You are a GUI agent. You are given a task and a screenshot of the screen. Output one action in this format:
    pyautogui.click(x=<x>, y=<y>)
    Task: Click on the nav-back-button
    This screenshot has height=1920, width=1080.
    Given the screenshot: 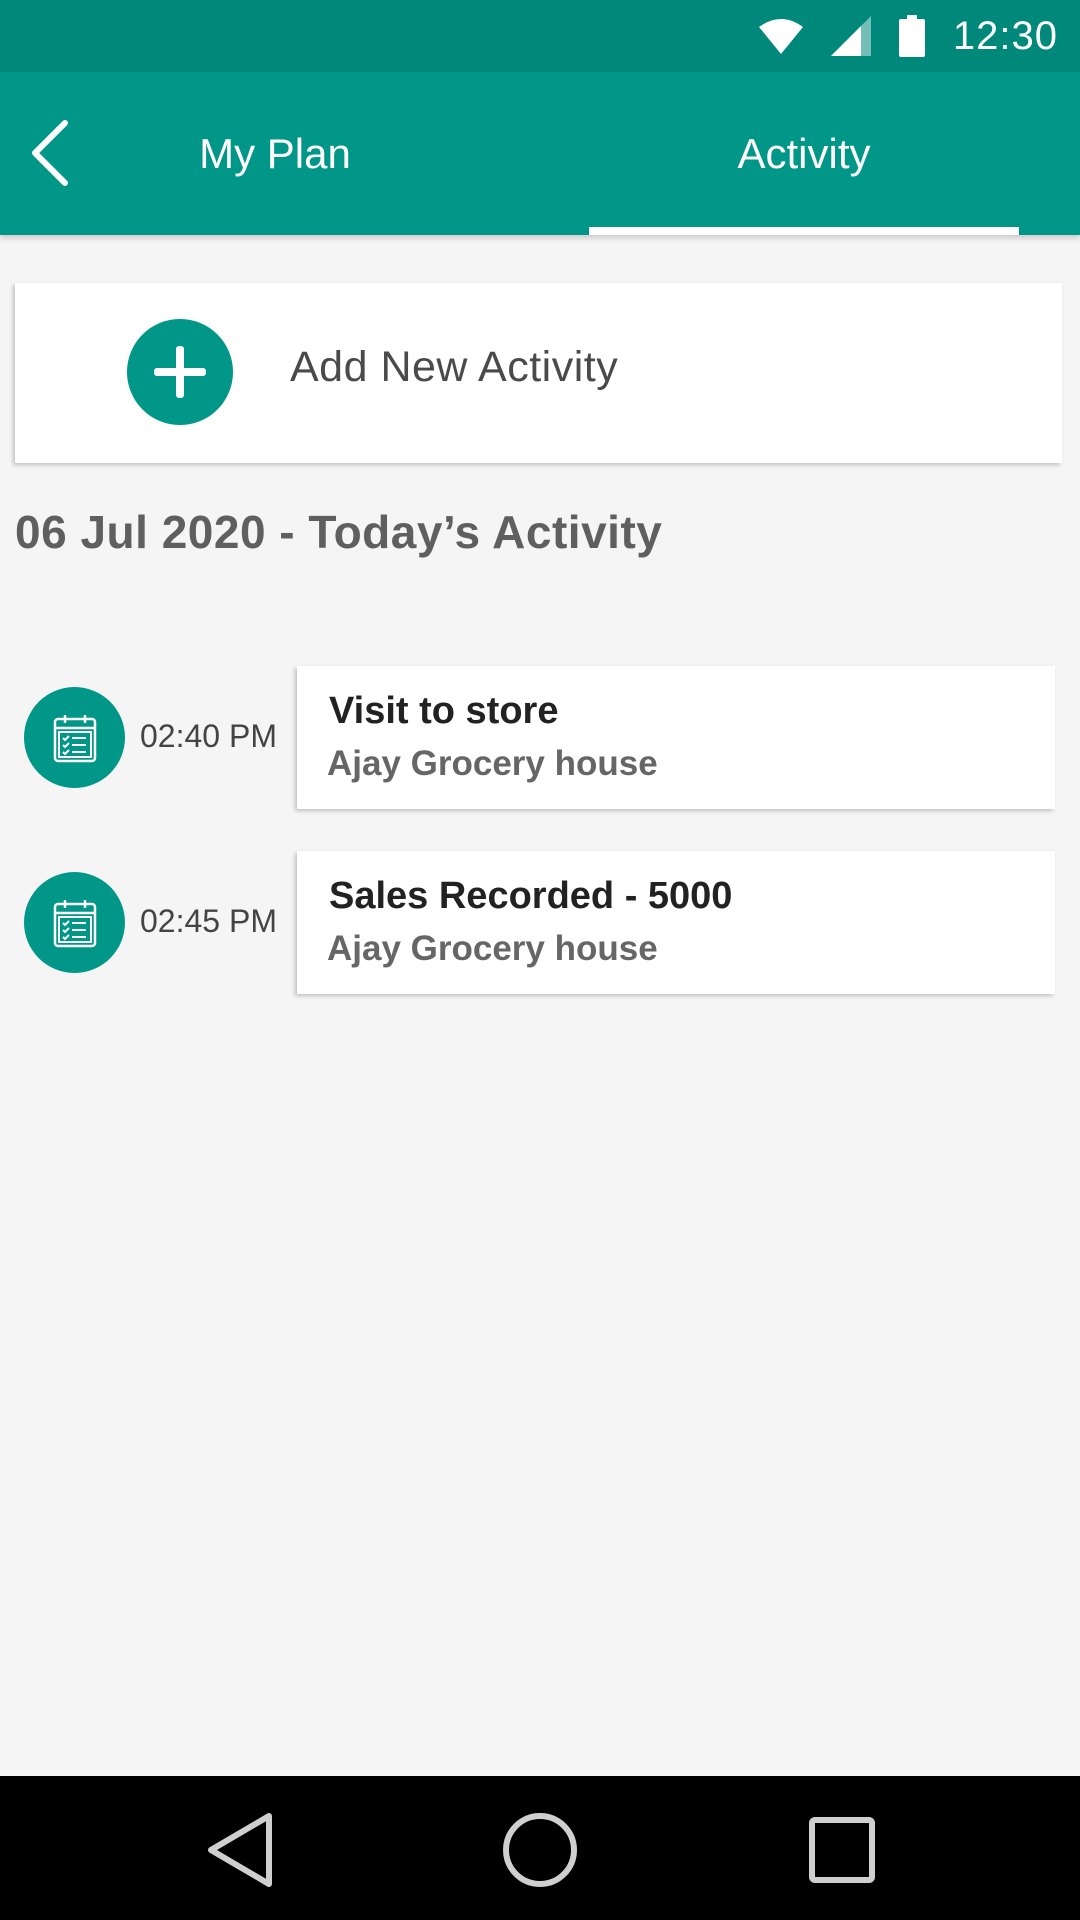 What is the action you would take?
    pyautogui.click(x=240, y=1850)
    